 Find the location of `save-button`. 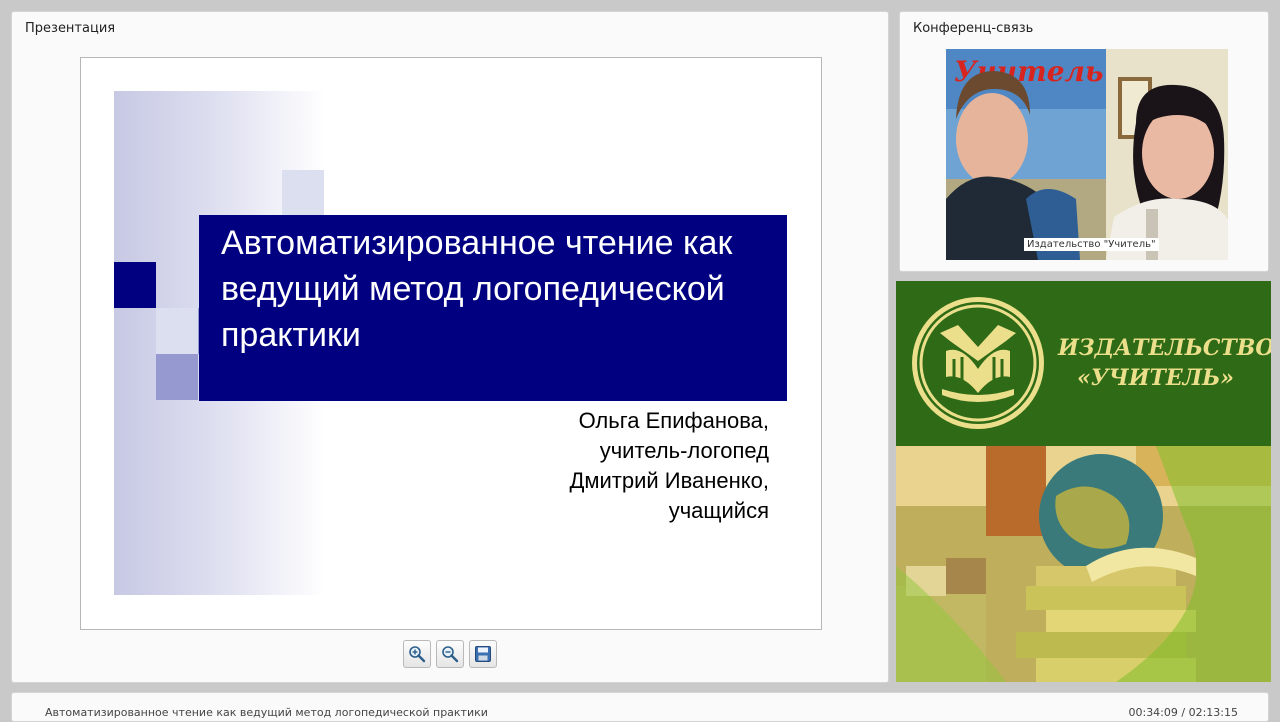

save-button is located at coordinates (483, 654).